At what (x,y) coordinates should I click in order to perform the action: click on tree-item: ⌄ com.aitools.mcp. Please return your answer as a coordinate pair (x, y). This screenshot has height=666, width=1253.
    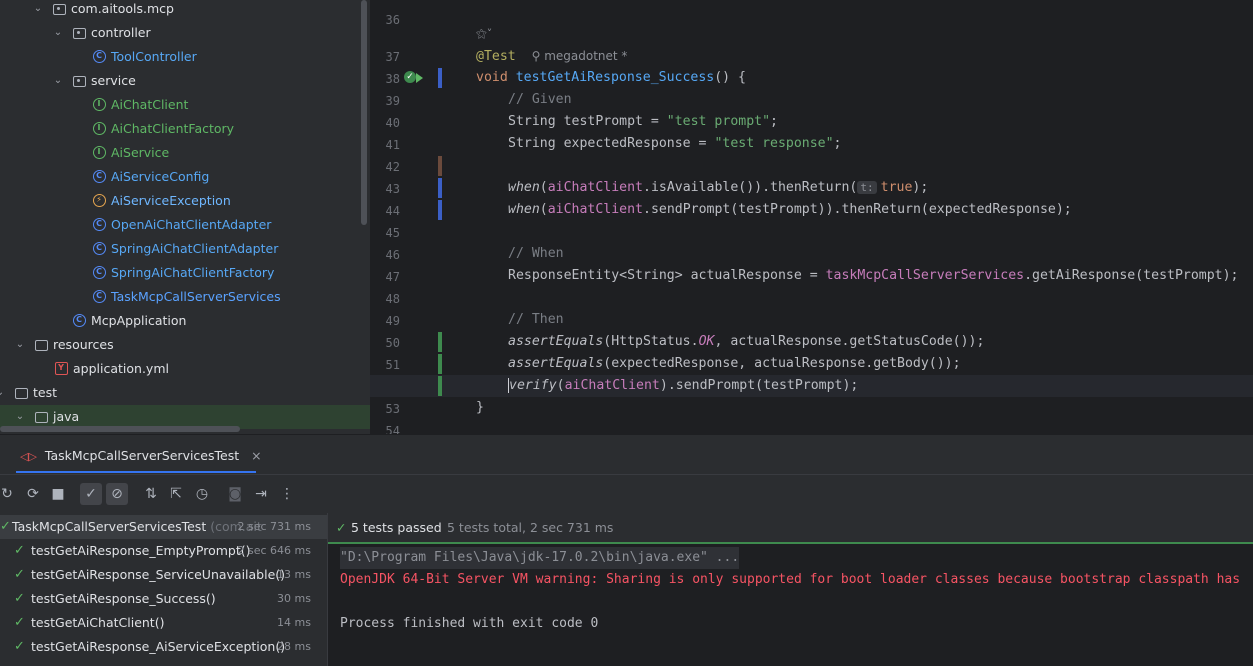
    Looking at the image, I should click on (180, 10).